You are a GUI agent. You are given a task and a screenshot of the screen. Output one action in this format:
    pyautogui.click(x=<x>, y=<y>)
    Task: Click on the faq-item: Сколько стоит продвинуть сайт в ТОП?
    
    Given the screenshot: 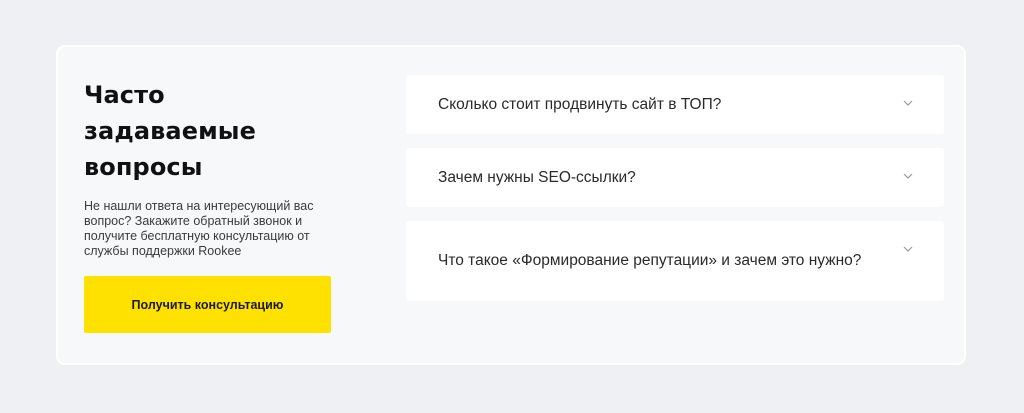 What is the action you would take?
    pyautogui.click(x=675, y=104)
    